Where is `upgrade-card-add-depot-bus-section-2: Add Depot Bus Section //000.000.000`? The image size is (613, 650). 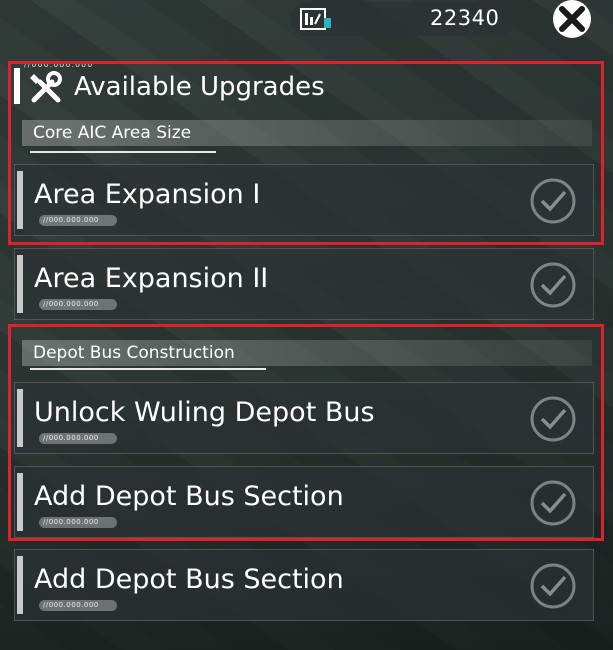
upgrade-card-add-depot-bus-section-2: Add Depot Bus Section //000.000.000 is located at coordinates (304, 585).